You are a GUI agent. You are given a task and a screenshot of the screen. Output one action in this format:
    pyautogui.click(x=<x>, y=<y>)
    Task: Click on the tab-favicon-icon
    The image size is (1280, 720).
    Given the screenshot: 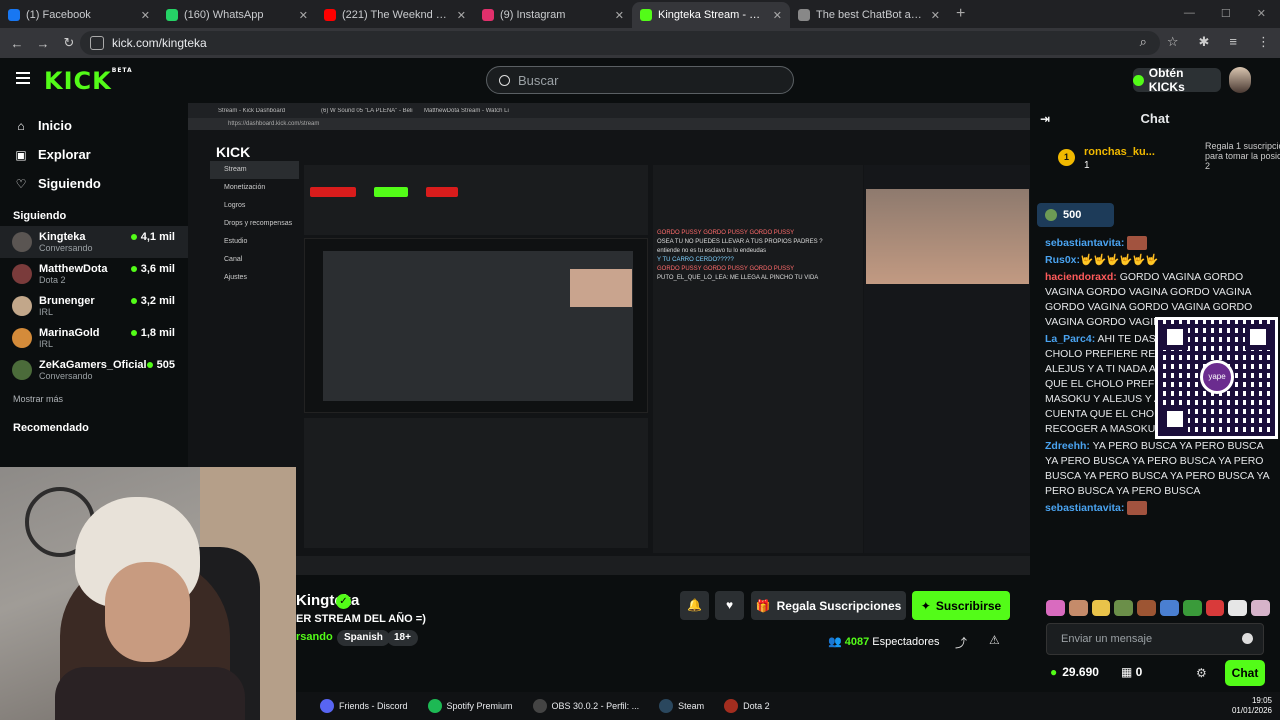 What is the action you would take?
    pyautogui.click(x=488, y=15)
    